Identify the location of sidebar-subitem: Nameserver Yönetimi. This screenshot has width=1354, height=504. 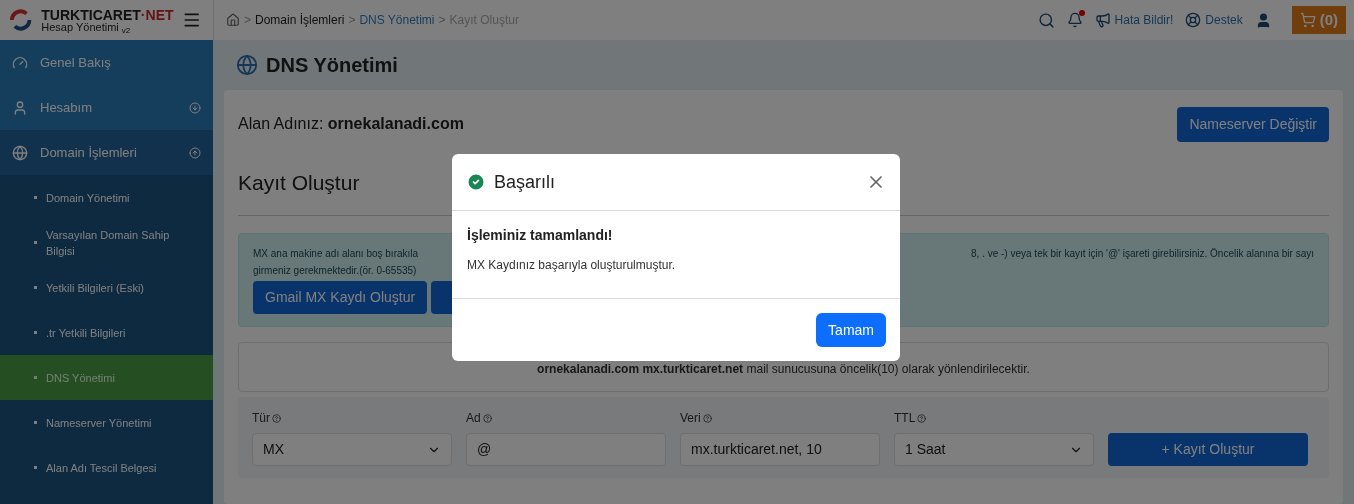
(106, 422).